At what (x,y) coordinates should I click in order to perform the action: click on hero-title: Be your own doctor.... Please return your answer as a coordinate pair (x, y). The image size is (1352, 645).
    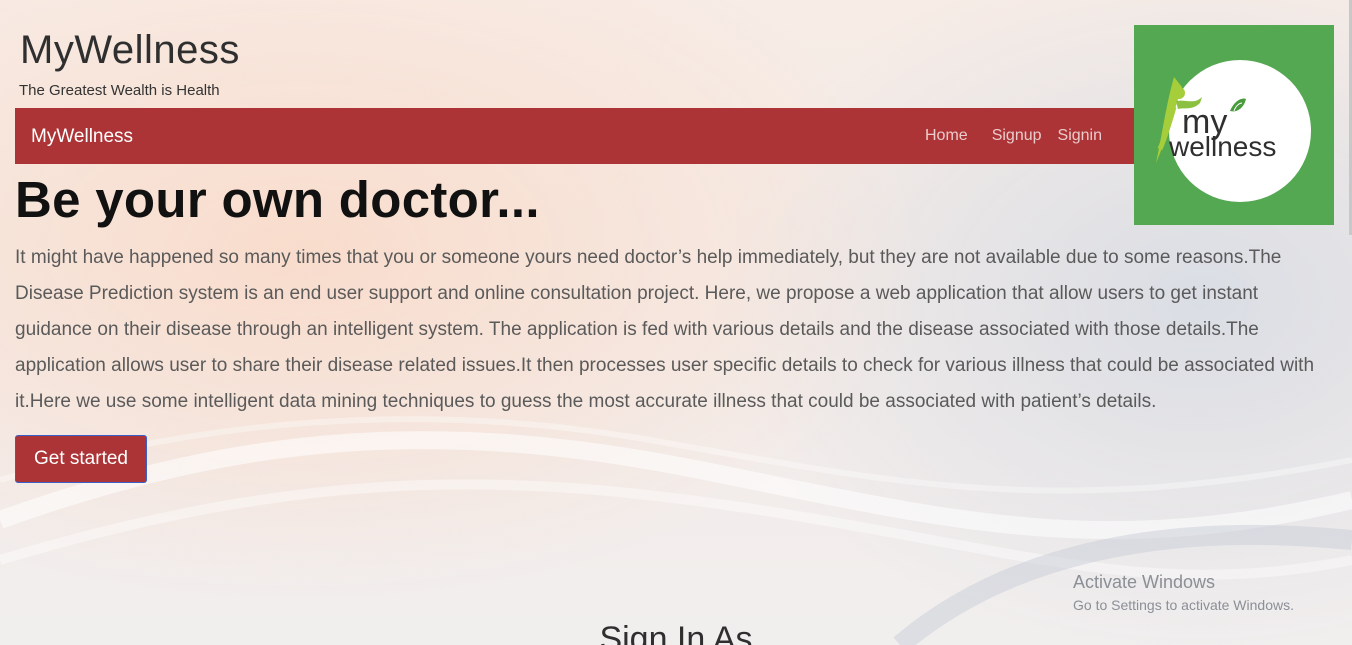
    Looking at the image, I should click on (277, 199).